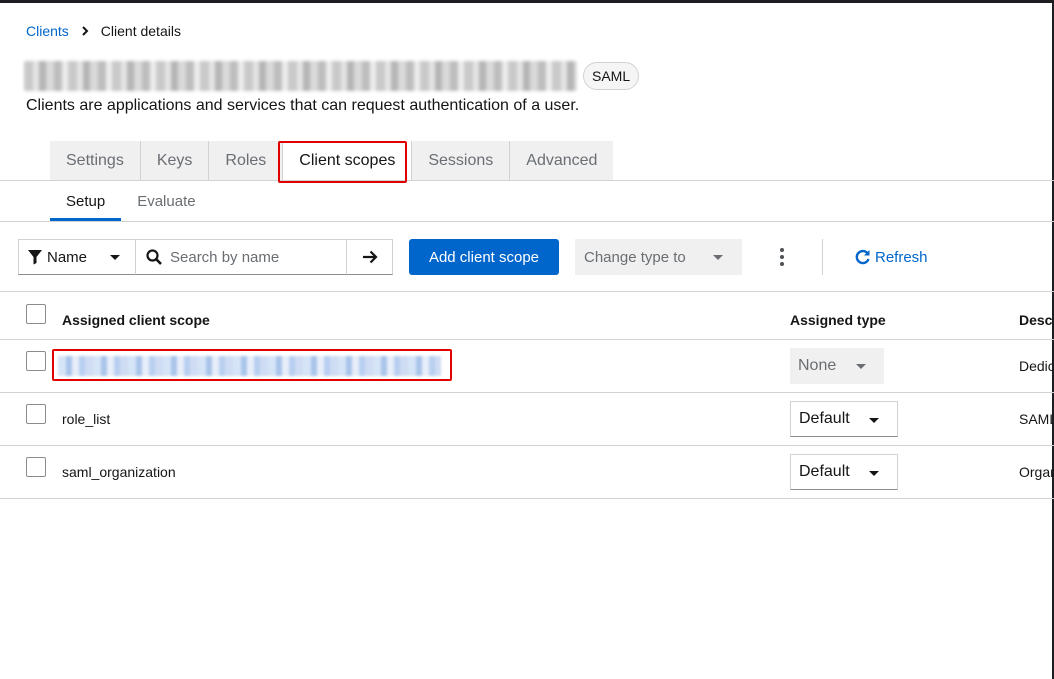 This screenshot has height=679, width=1054. I want to click on table-row: None Dedic, so click(527, 366).